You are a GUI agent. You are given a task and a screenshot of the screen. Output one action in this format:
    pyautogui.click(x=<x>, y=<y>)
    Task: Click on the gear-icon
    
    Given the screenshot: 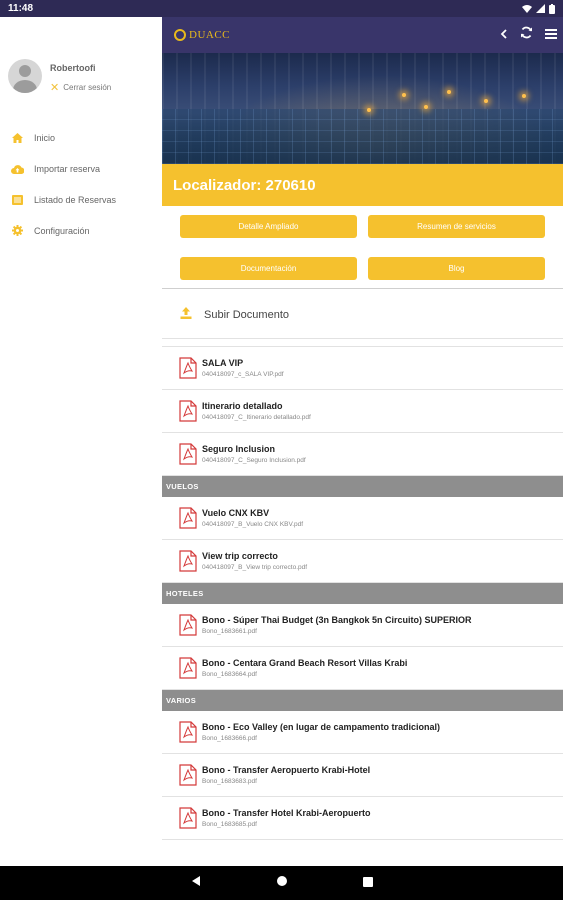 What is the action you would take?
    pyautogui.click(x=17, y=230)
    